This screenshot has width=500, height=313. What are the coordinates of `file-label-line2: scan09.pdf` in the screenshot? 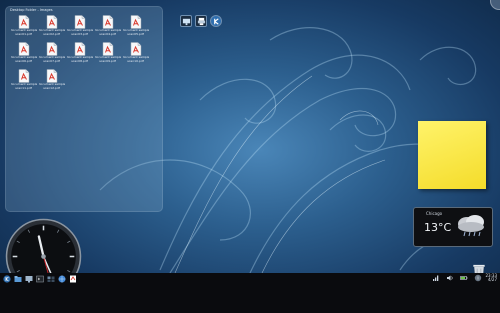 It's located at (107, 61).